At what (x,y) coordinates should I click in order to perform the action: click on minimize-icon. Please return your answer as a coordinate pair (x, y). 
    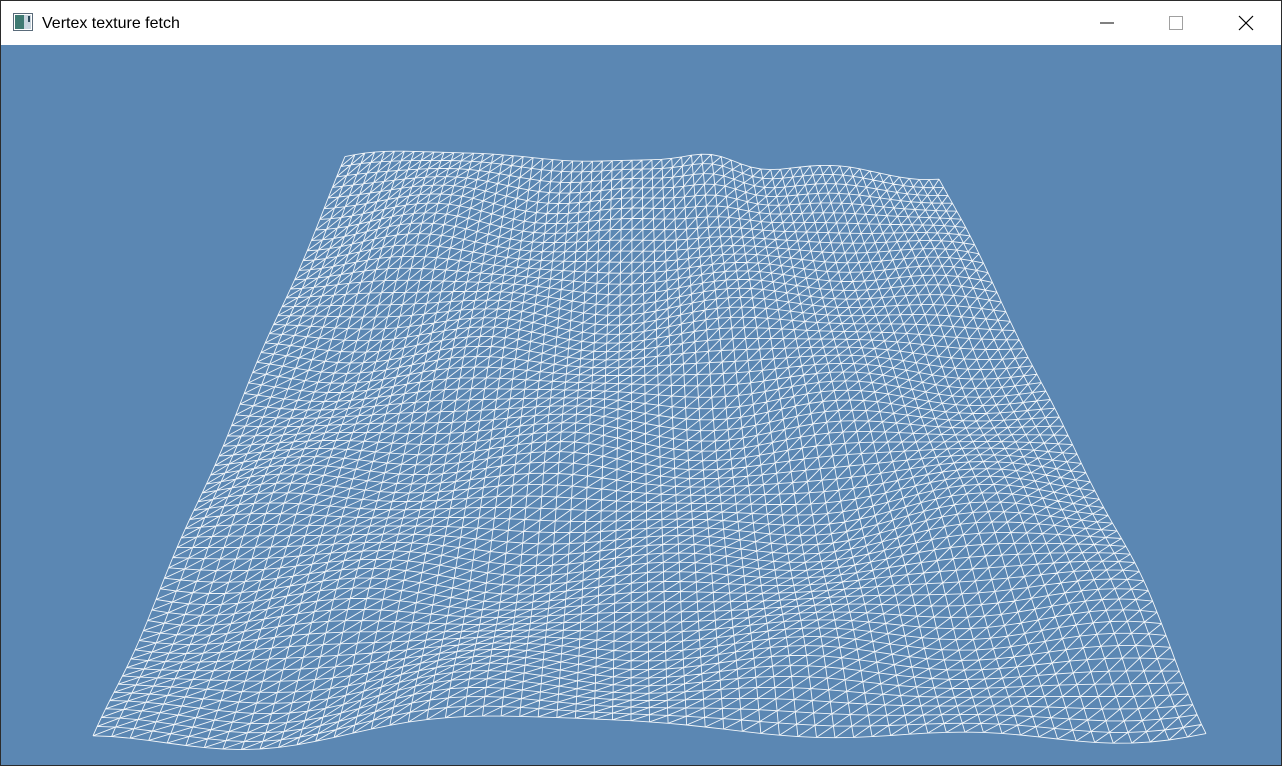
    Looking at the image, I should click on (1107, 23).